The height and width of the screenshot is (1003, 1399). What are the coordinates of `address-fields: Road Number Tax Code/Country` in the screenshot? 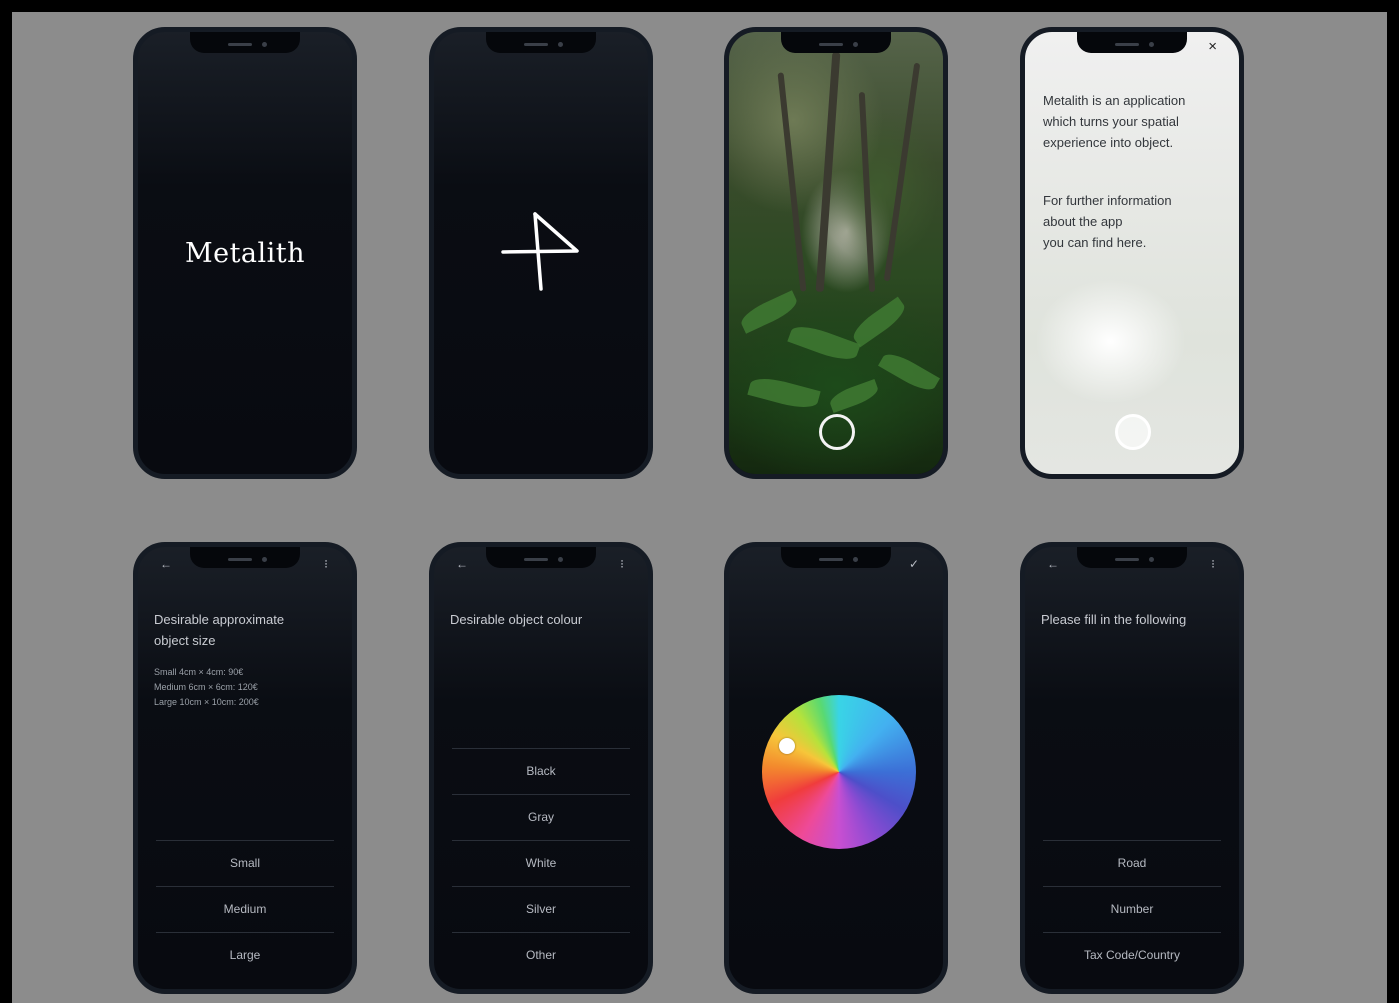 It's located at (1132, 909).